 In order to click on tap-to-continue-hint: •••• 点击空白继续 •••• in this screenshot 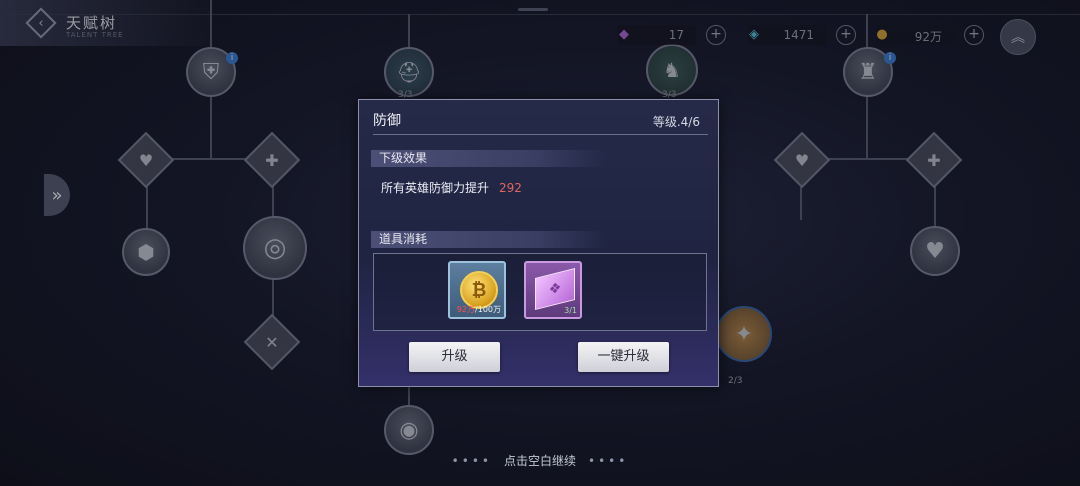, I will do `click(540, 460)`.